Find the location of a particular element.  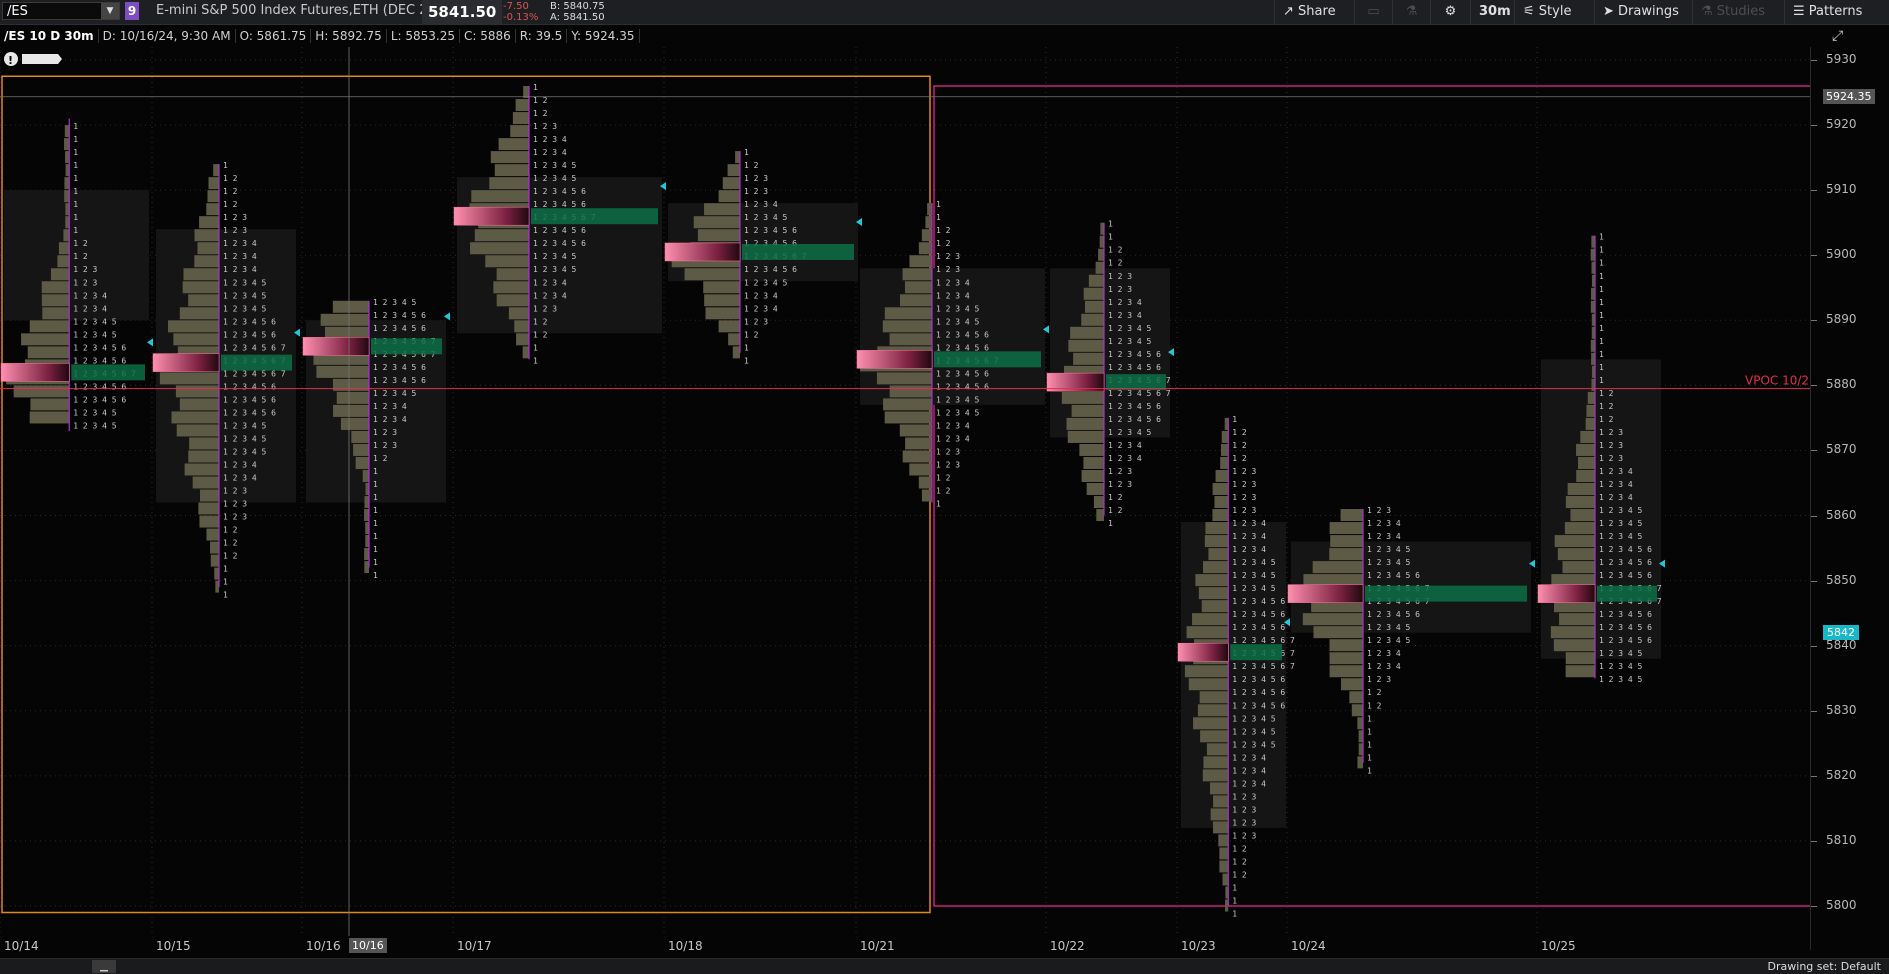

cursor-arrow-icon: ➤ is located at coordinates (1608, 11).